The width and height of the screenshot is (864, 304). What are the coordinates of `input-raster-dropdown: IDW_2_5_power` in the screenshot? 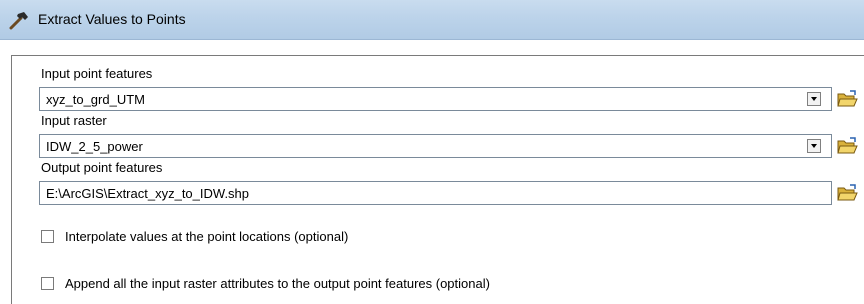 It's located at (435, 146).